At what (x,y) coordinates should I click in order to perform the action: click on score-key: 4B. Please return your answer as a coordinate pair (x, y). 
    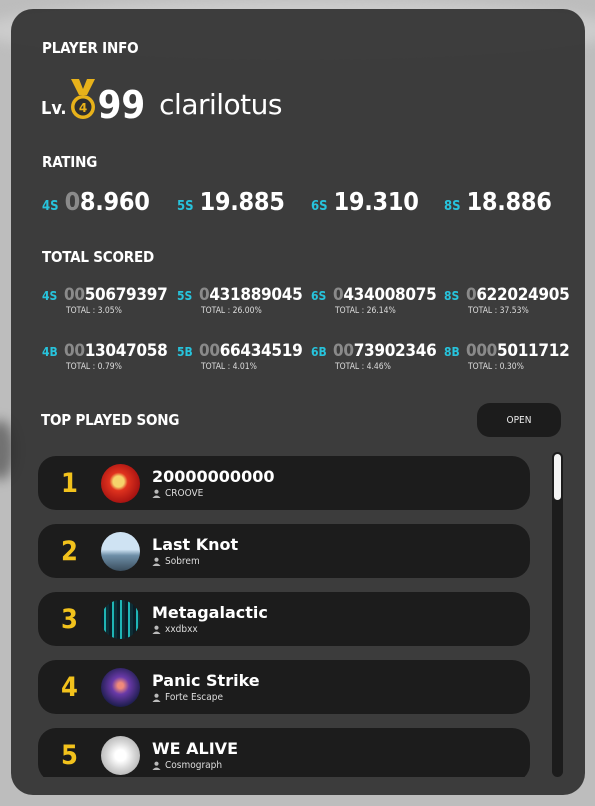
    Looking at the image, I should click on (50, 352).